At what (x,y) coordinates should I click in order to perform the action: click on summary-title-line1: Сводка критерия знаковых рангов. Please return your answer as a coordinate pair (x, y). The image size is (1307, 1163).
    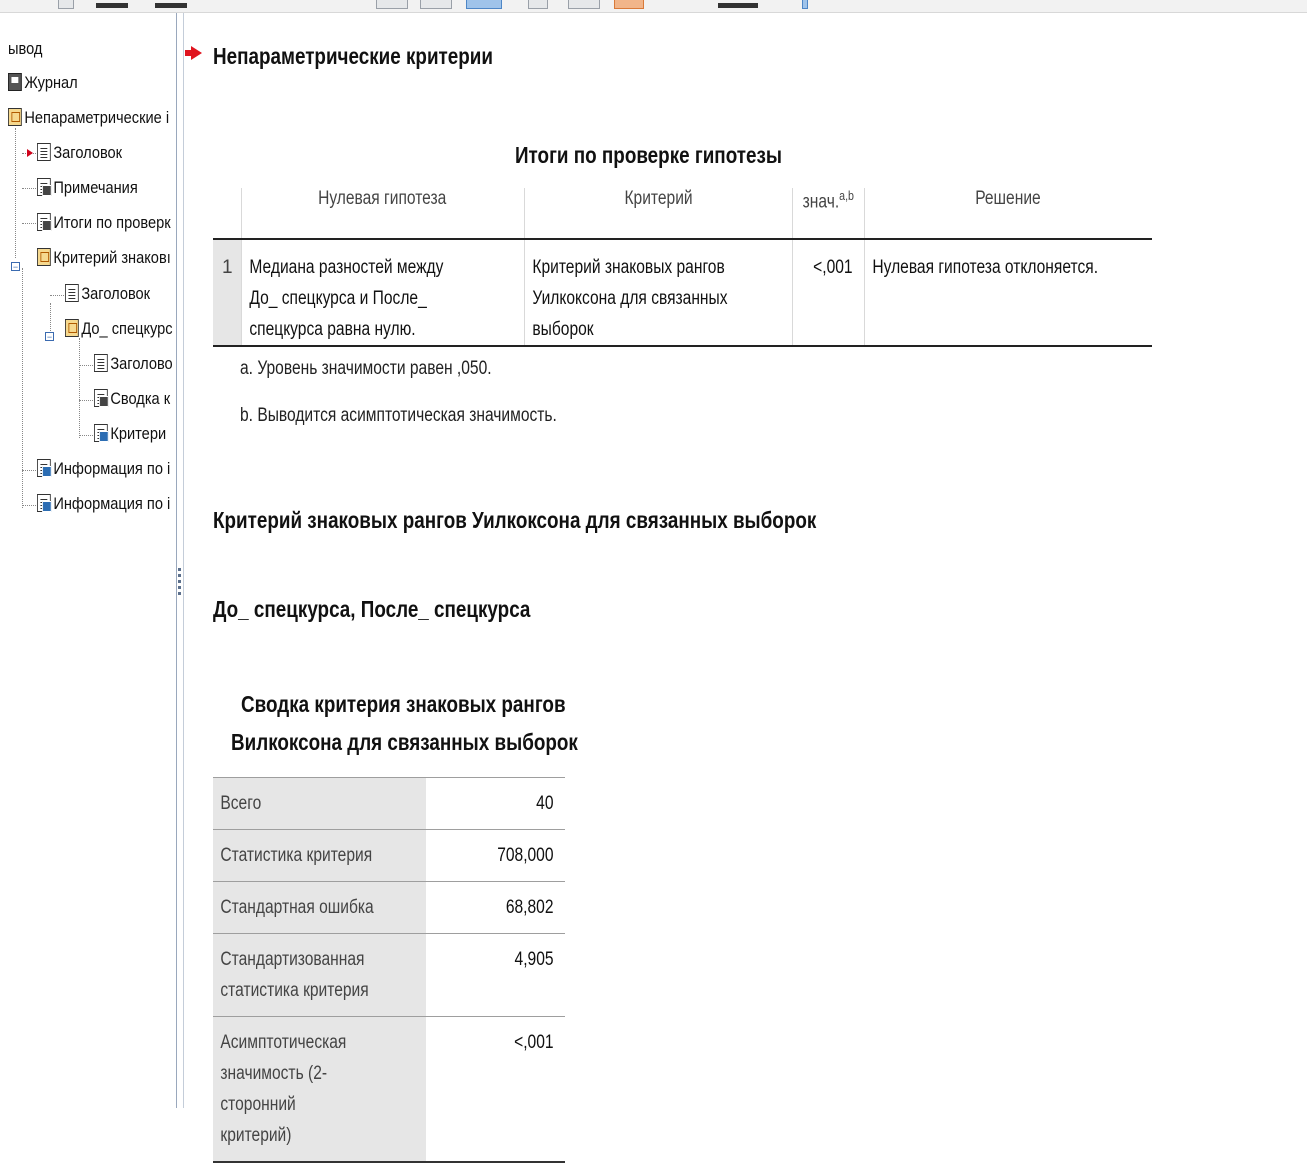
    Looking at the image, I should click on (403, 704).